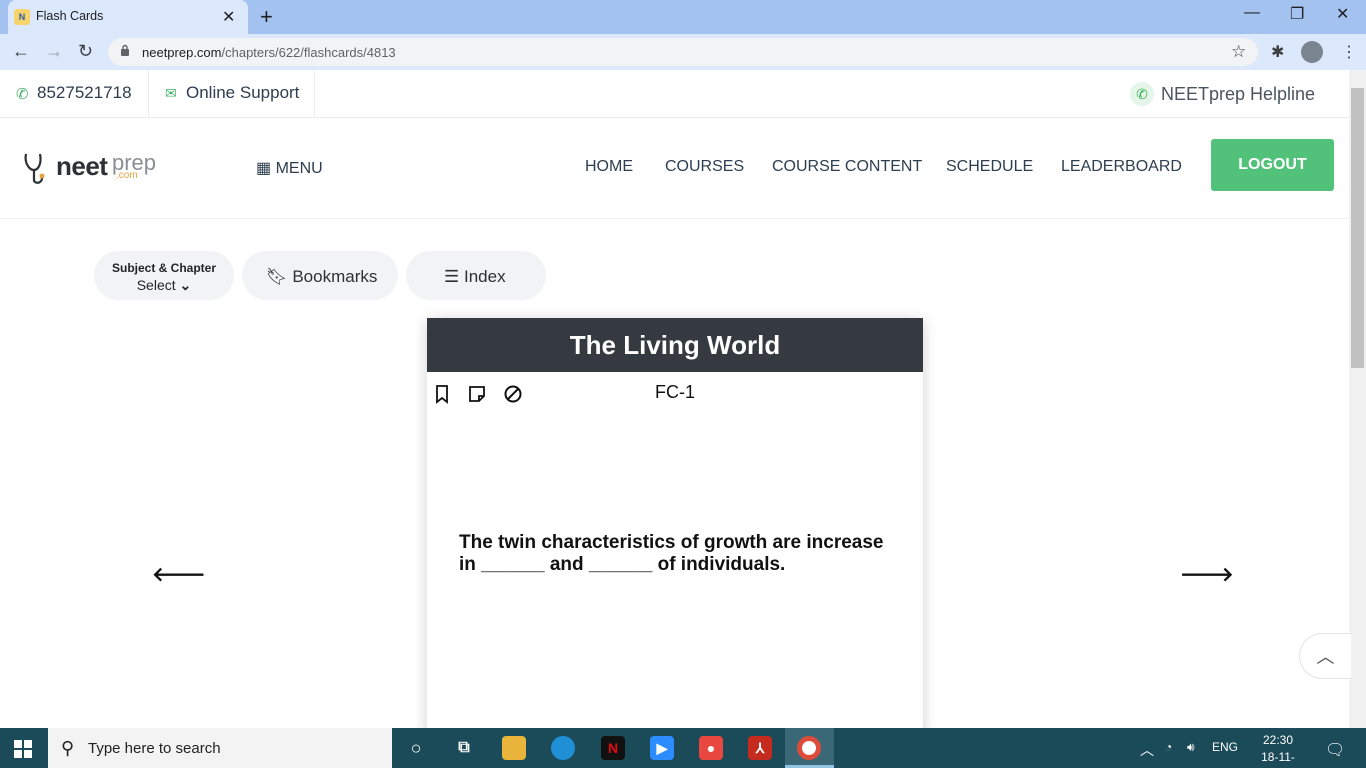 The width and height of the screenshot is (1366, 768). Describe the element at coordinates (416, 748) in the screenshot. I see `cortana-icon: ○` at that location.